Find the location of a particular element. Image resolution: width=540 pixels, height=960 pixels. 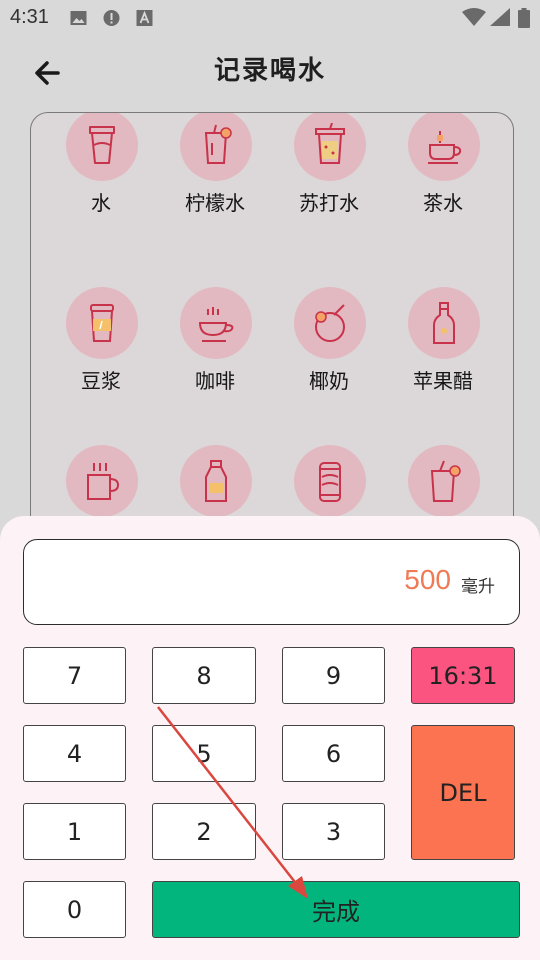

coconut-icon is located at coordinates (330, 323).